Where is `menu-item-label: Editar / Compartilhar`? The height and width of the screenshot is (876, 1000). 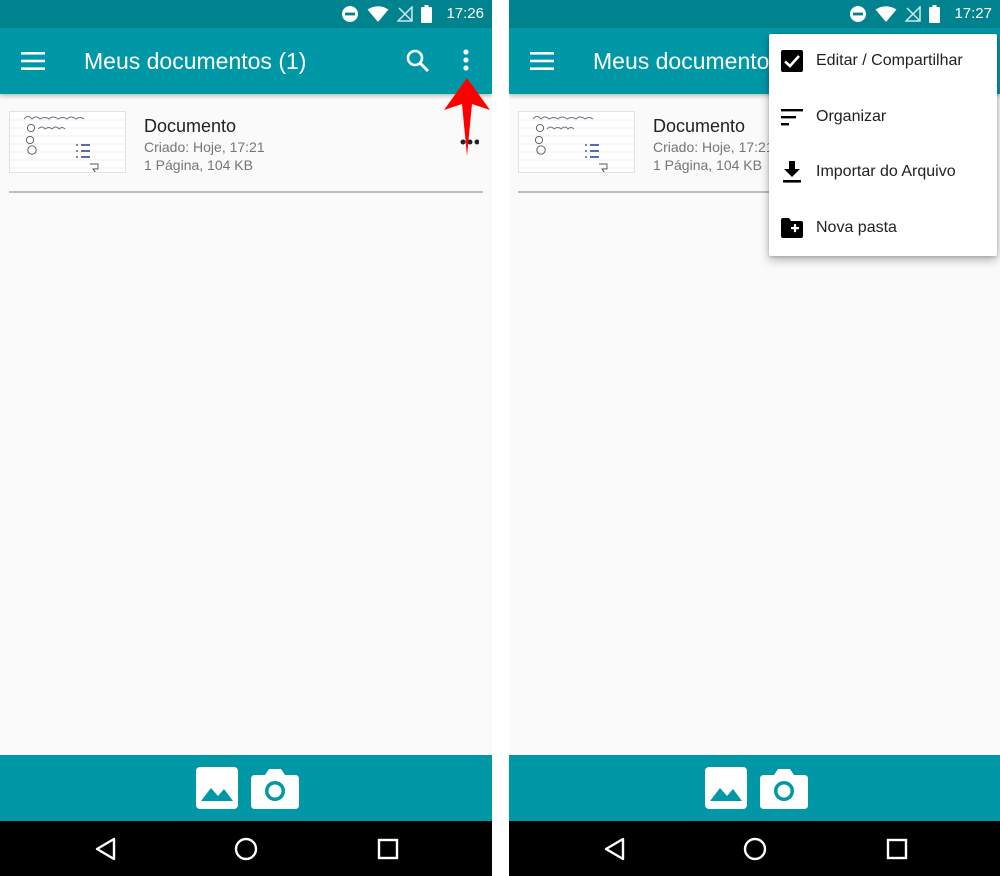
menu-item-label: Editar / Compartilhar is located at coordinates (889, 60).